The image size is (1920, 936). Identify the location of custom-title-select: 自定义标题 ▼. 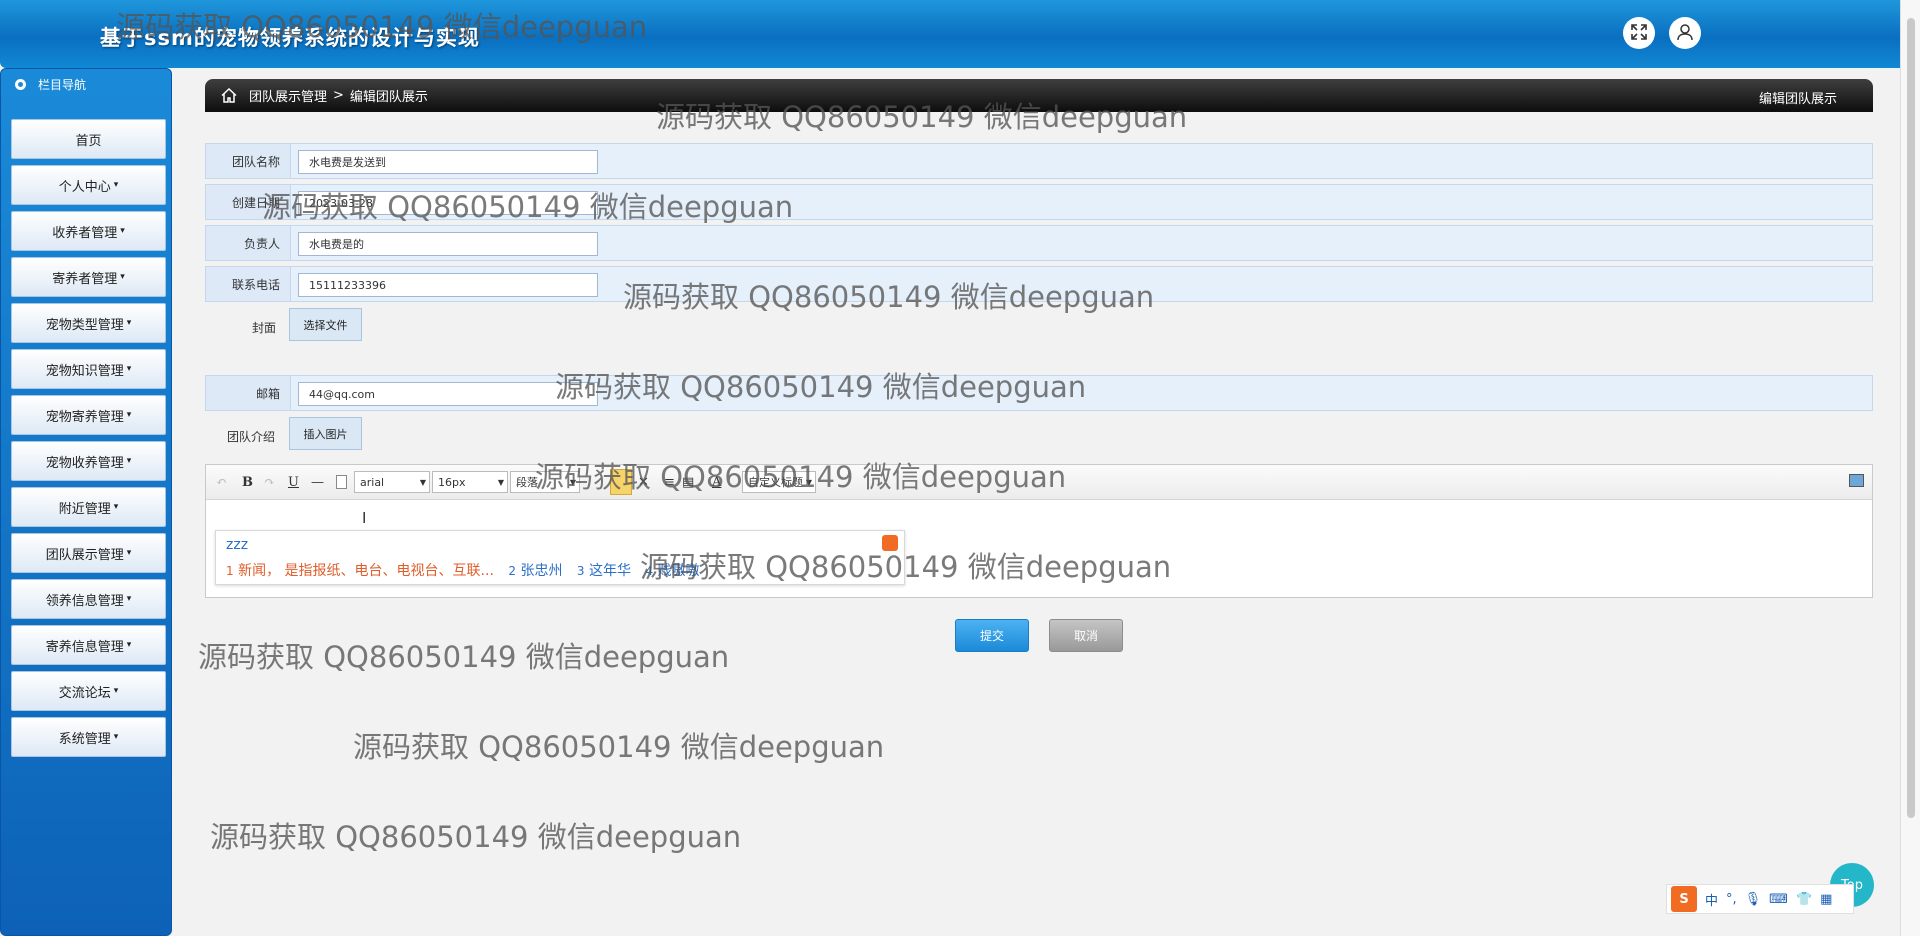
(779, 482).